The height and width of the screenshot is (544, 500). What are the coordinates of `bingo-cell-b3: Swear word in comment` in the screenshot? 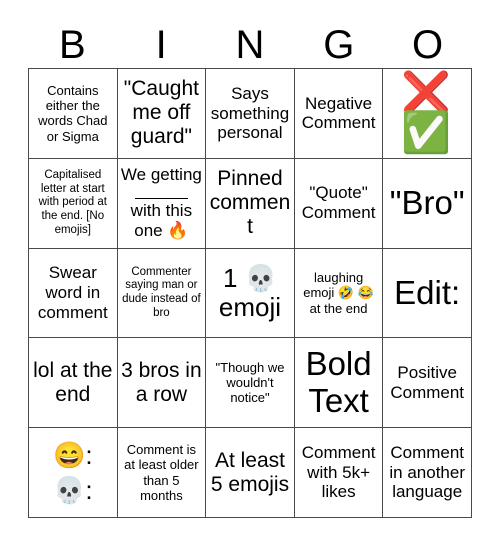 It's located at (73, 293).